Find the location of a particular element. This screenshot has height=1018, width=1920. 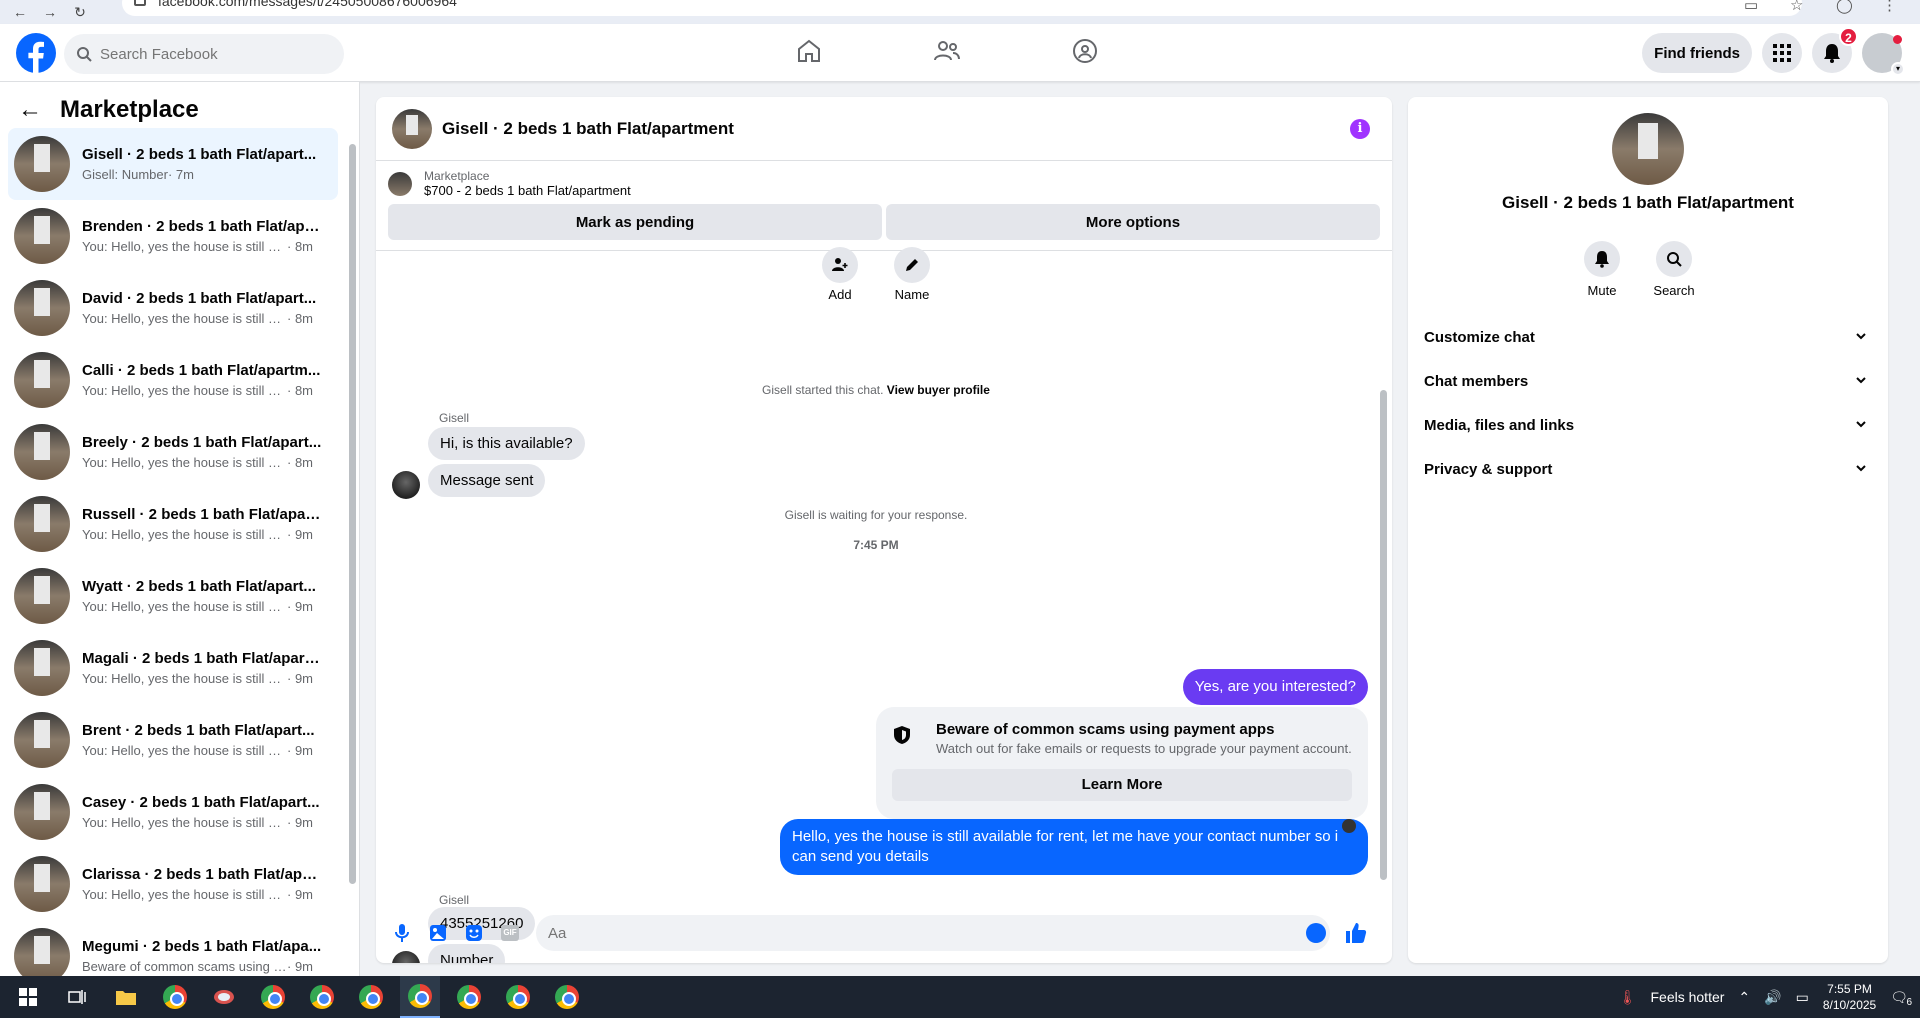

install-icon: ▭ is located at coordinates (1753, 7).